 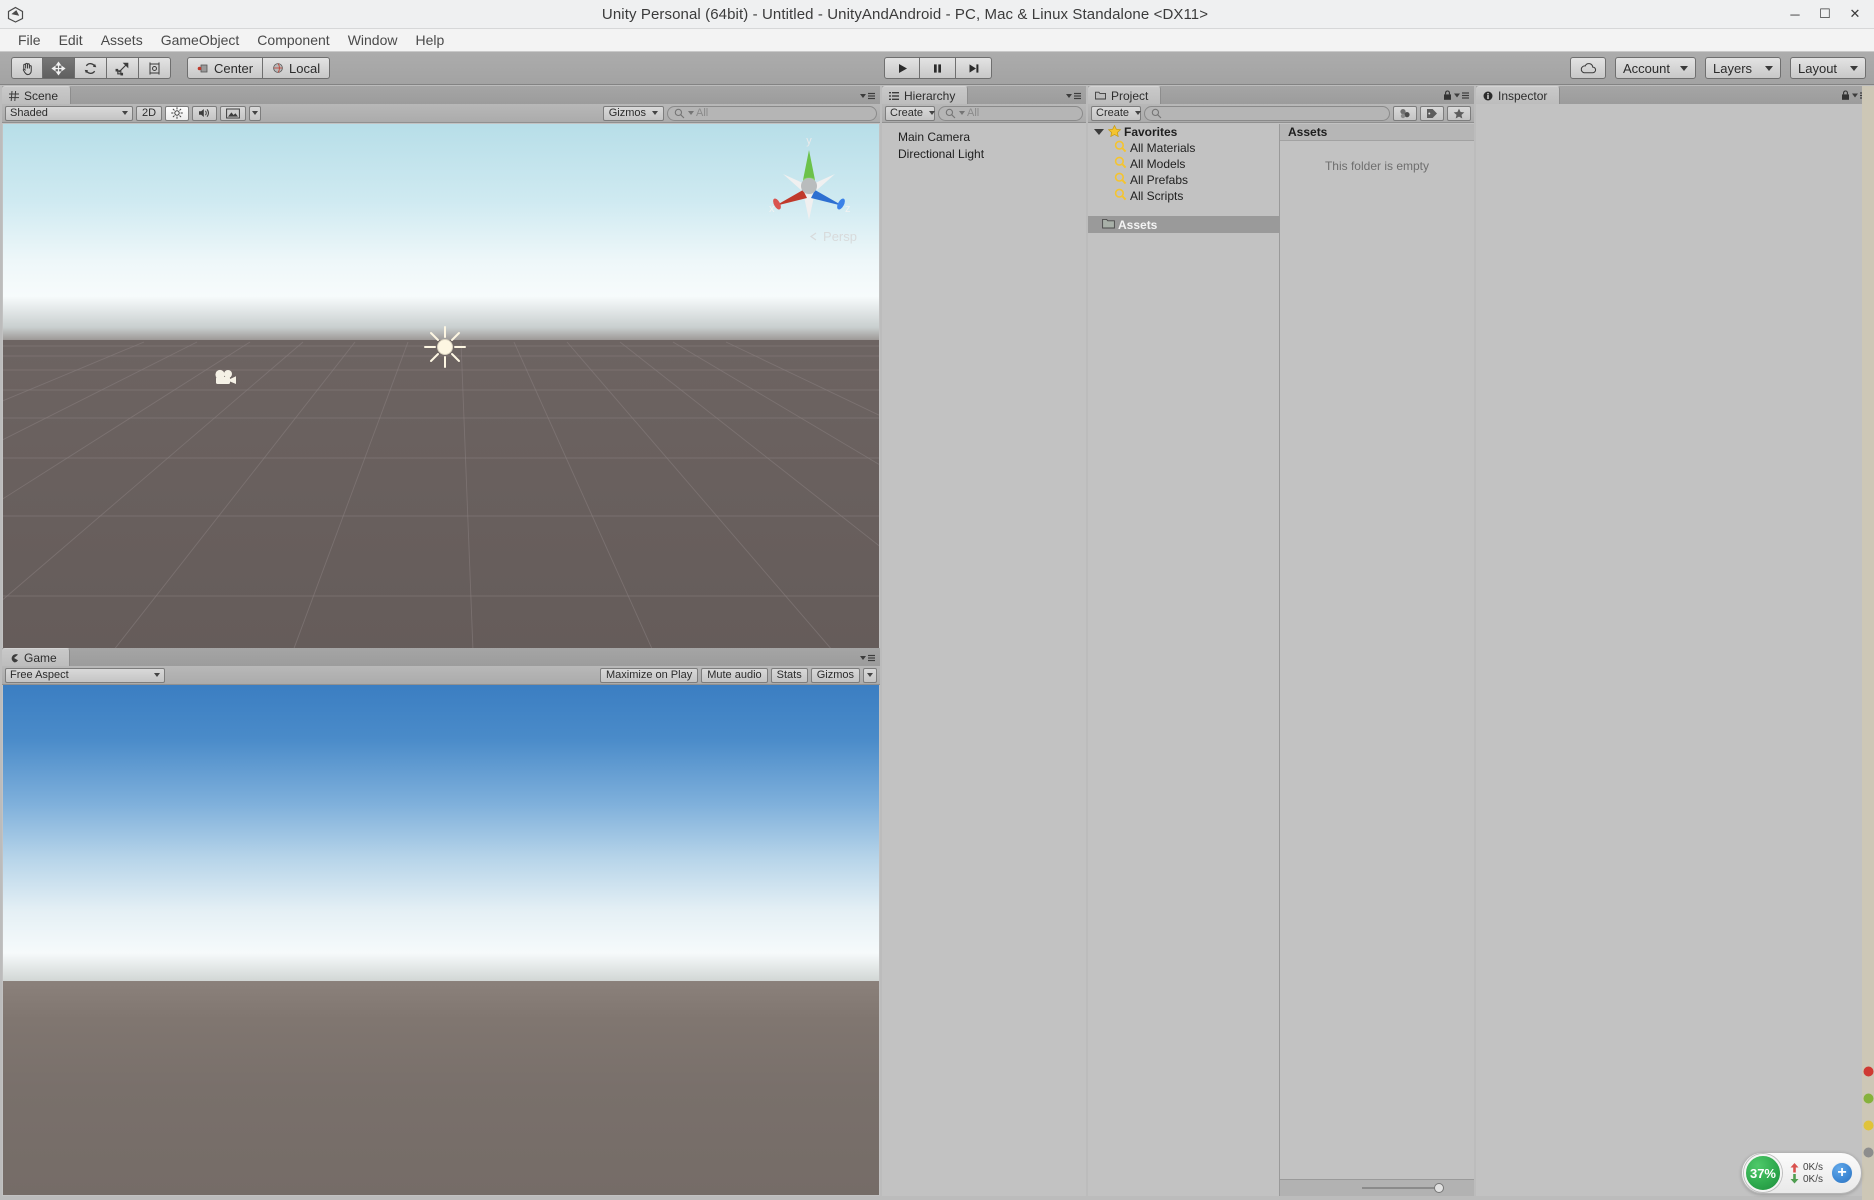 I want to click on project-assets-folder: Assets, so click(x=1183, y=224).